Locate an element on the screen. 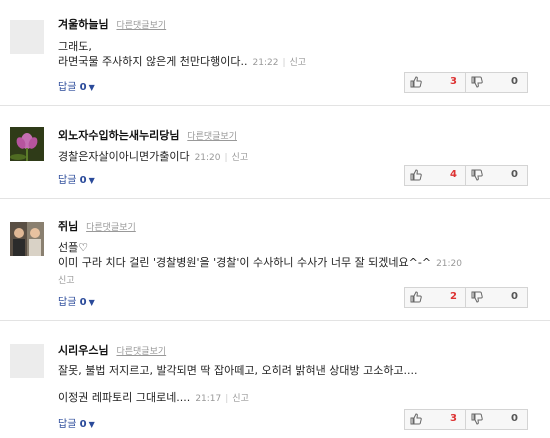 The height and width of the screenshot is (438, 550). lotus-avatar-image is located at coordinates (27, 144).